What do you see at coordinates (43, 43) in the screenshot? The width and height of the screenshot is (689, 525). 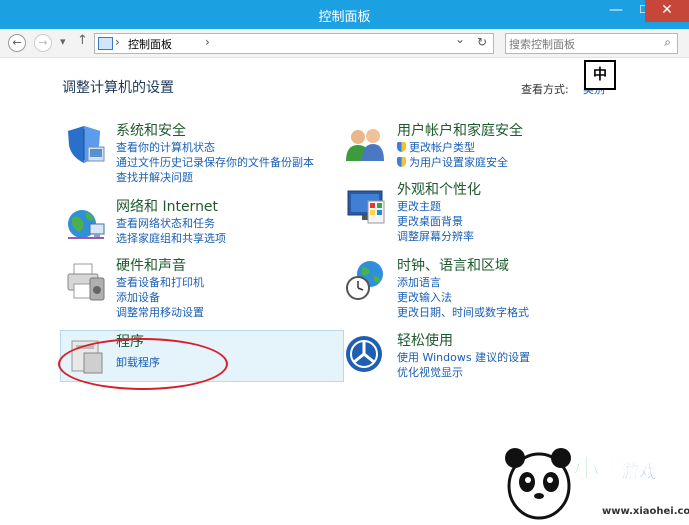 I see `forward-button: →` at bounding box center [43, 43].